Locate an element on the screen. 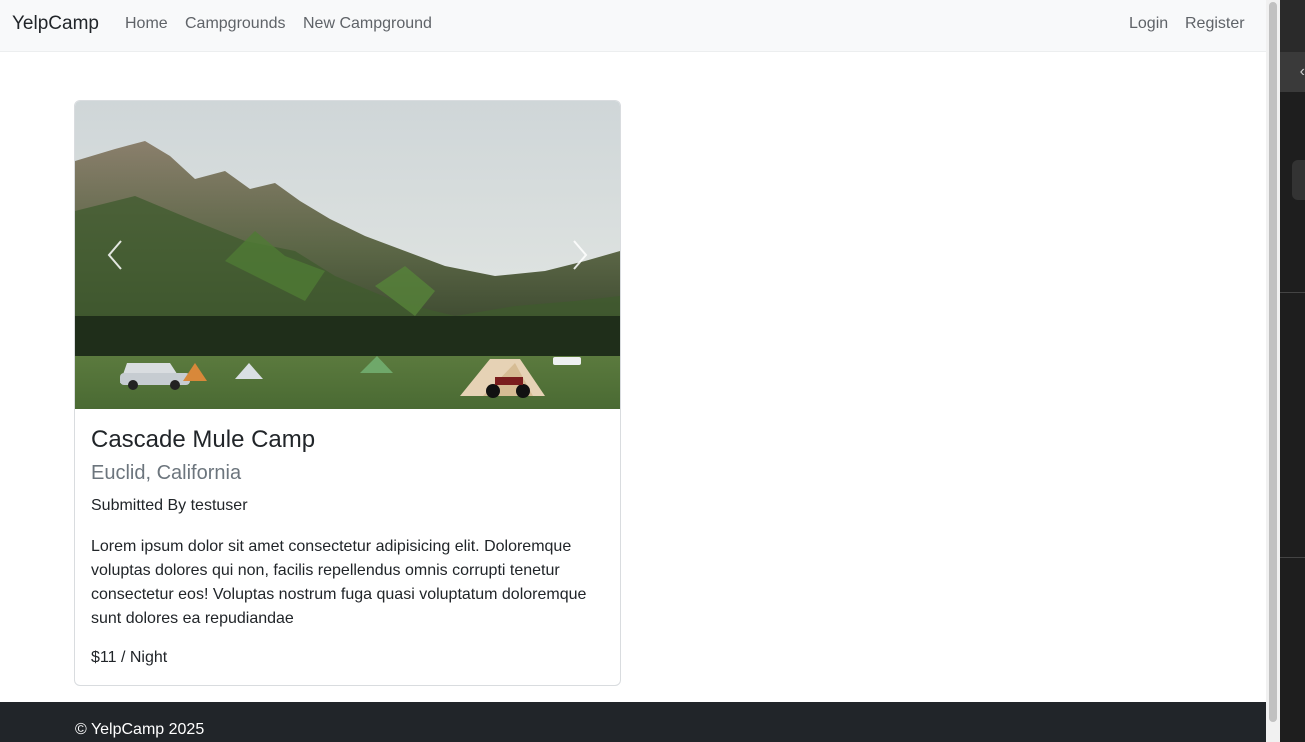  chevron-right-icon is located at coordinates (580, 255).